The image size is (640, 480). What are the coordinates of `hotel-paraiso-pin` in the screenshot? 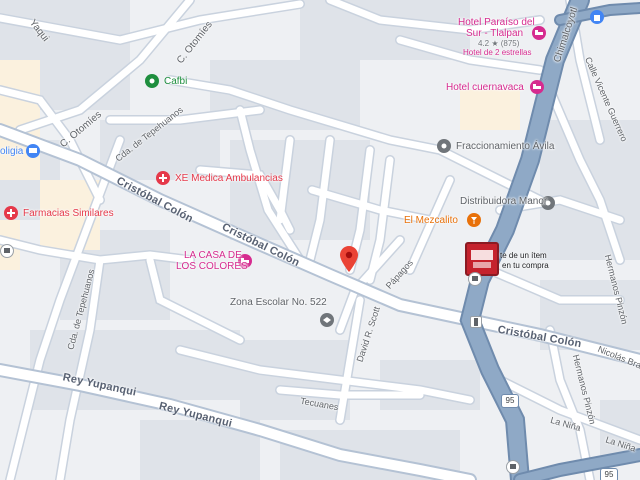 It's located at (539, 33).